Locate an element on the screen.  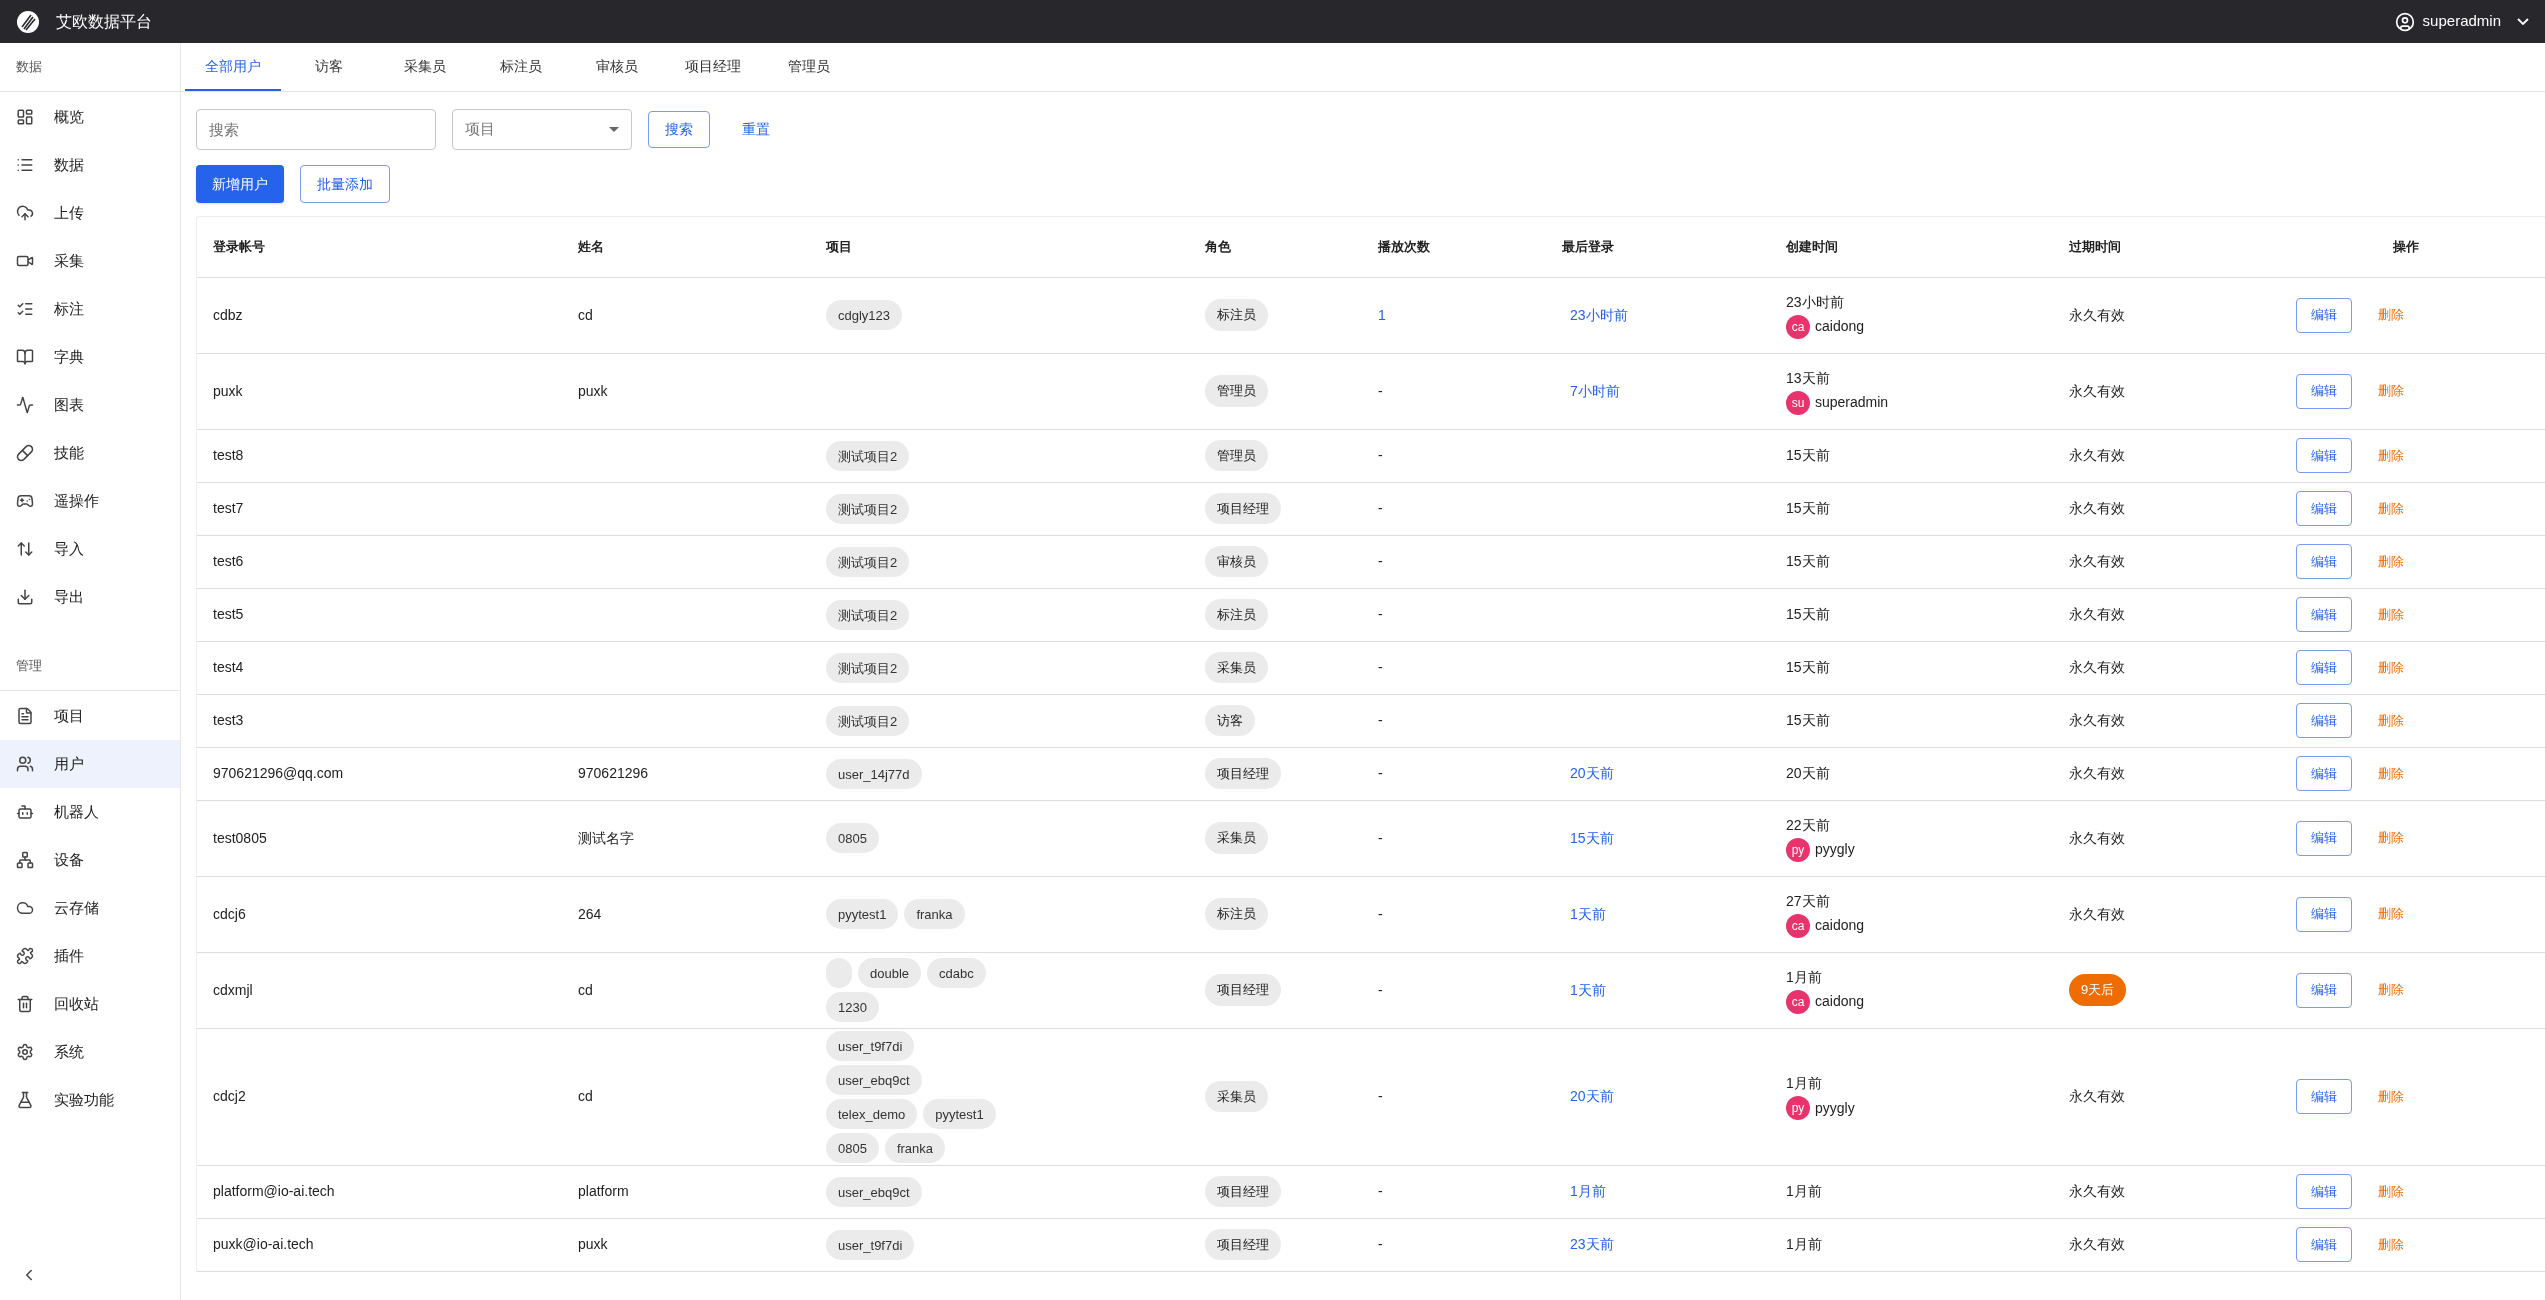
last-login-link: 1月前 is located at coordinates (1588, 1191).